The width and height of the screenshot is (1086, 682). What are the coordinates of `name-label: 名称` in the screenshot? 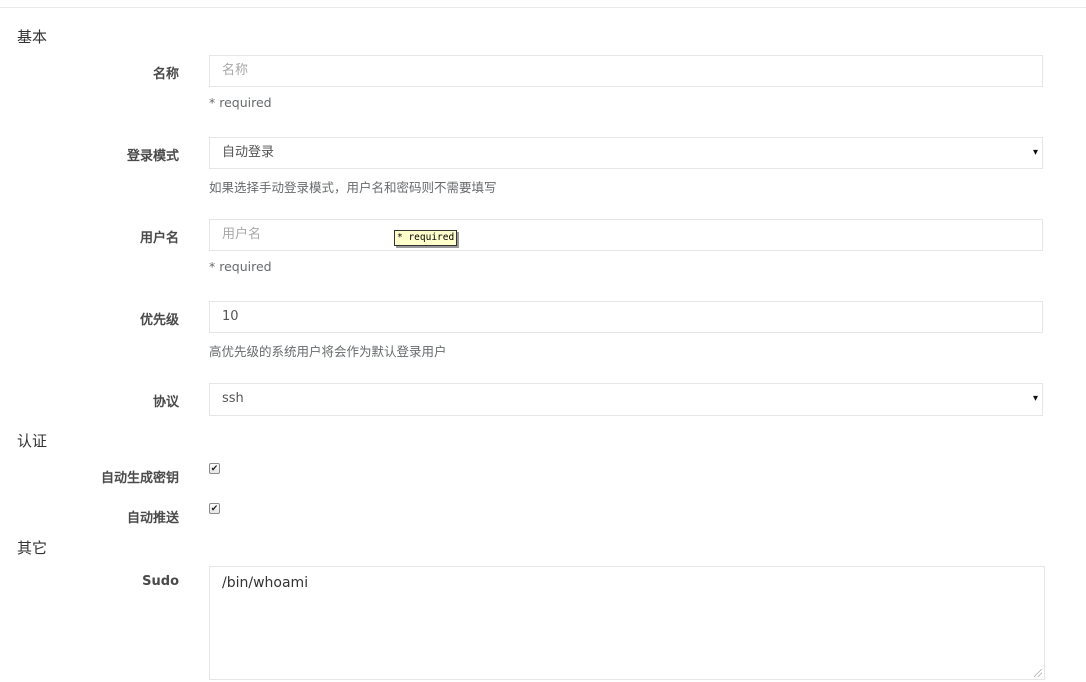 It's located at (165, 74).